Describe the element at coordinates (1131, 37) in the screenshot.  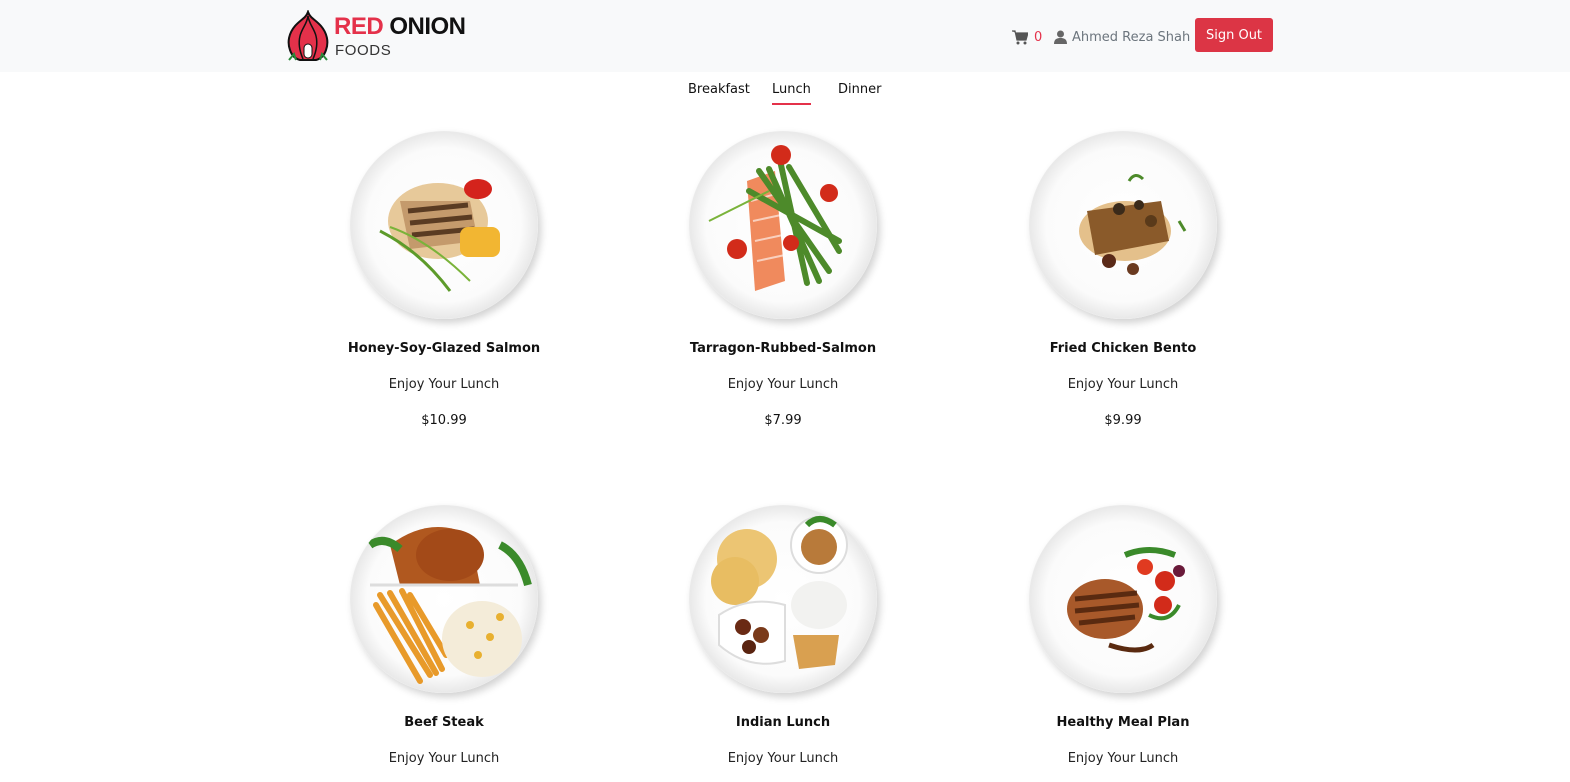
I see `user-name: Ahmed Reza Shah` at that location.